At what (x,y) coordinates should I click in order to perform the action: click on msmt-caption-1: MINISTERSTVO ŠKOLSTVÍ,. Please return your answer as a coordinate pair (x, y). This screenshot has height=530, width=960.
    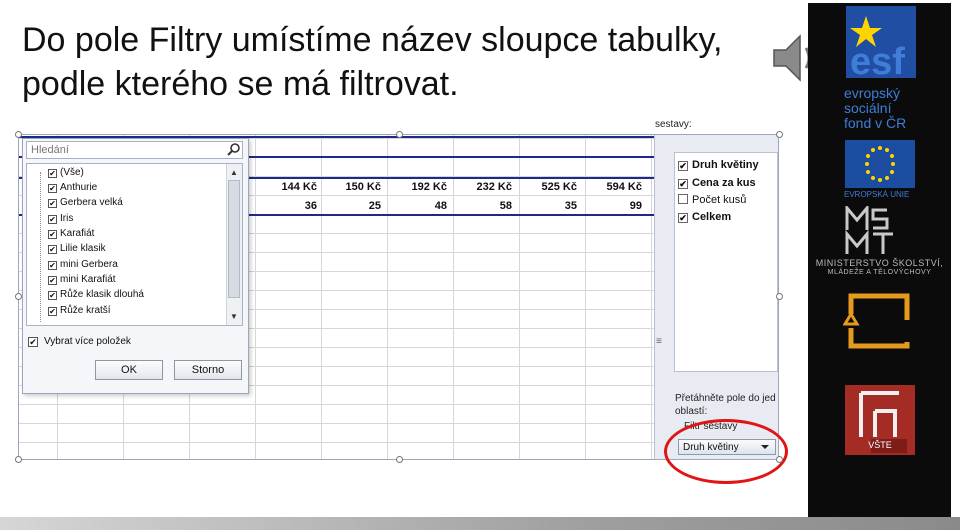
    Looking at the image, I should click on (879, 263).